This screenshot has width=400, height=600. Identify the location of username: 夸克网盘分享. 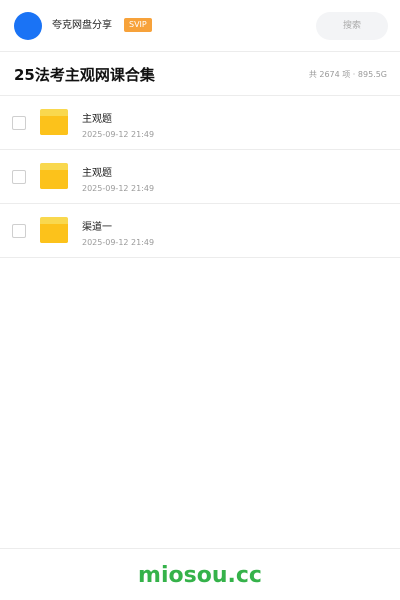
(82, 25).